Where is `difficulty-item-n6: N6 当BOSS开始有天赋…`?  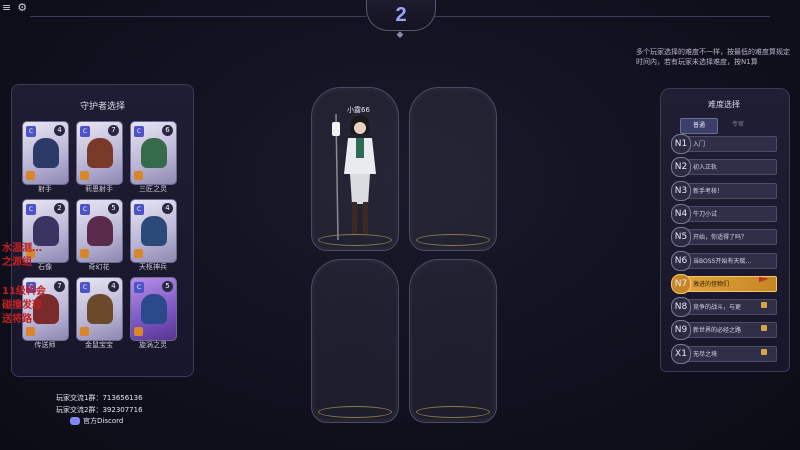
difficulty-item-n6: N6 当BOSS开始有天赋… is located at coordinates (724, 260).